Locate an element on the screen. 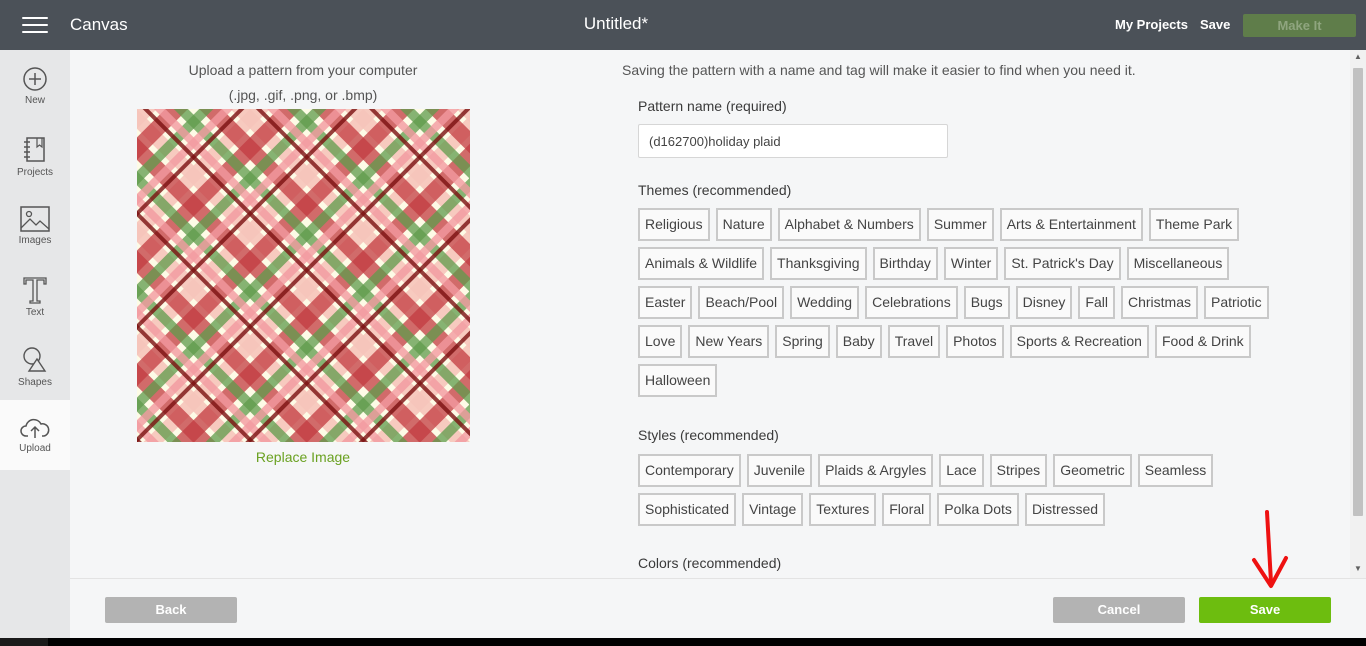 The height and width of the screenshot is (646, 1366). style-tag: Juvenile is located at coordinates (779, 470).